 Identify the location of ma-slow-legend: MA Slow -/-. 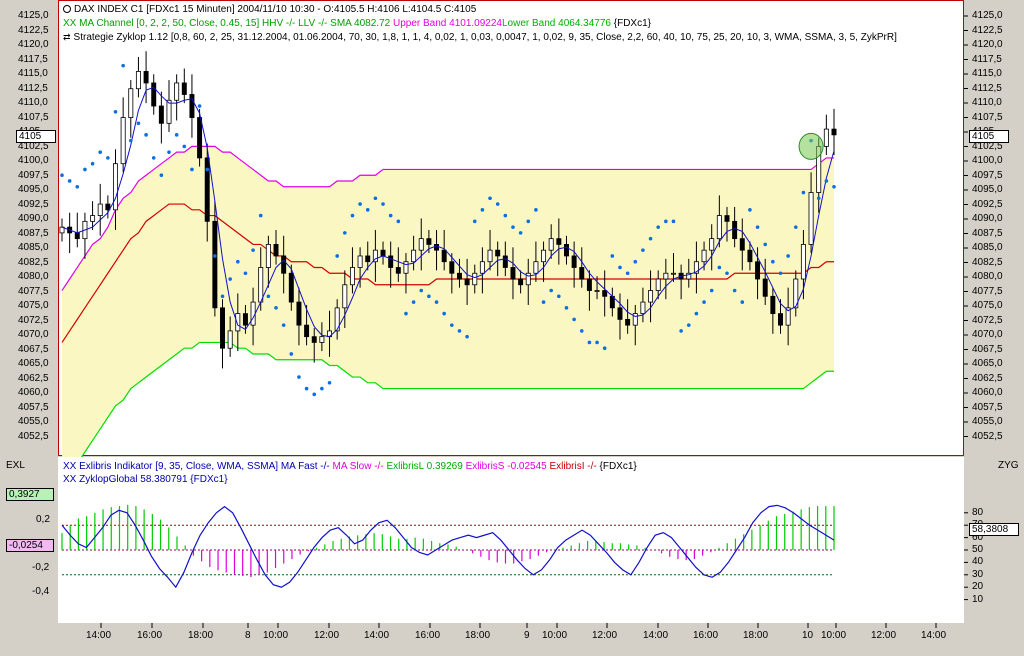
(359, 466).